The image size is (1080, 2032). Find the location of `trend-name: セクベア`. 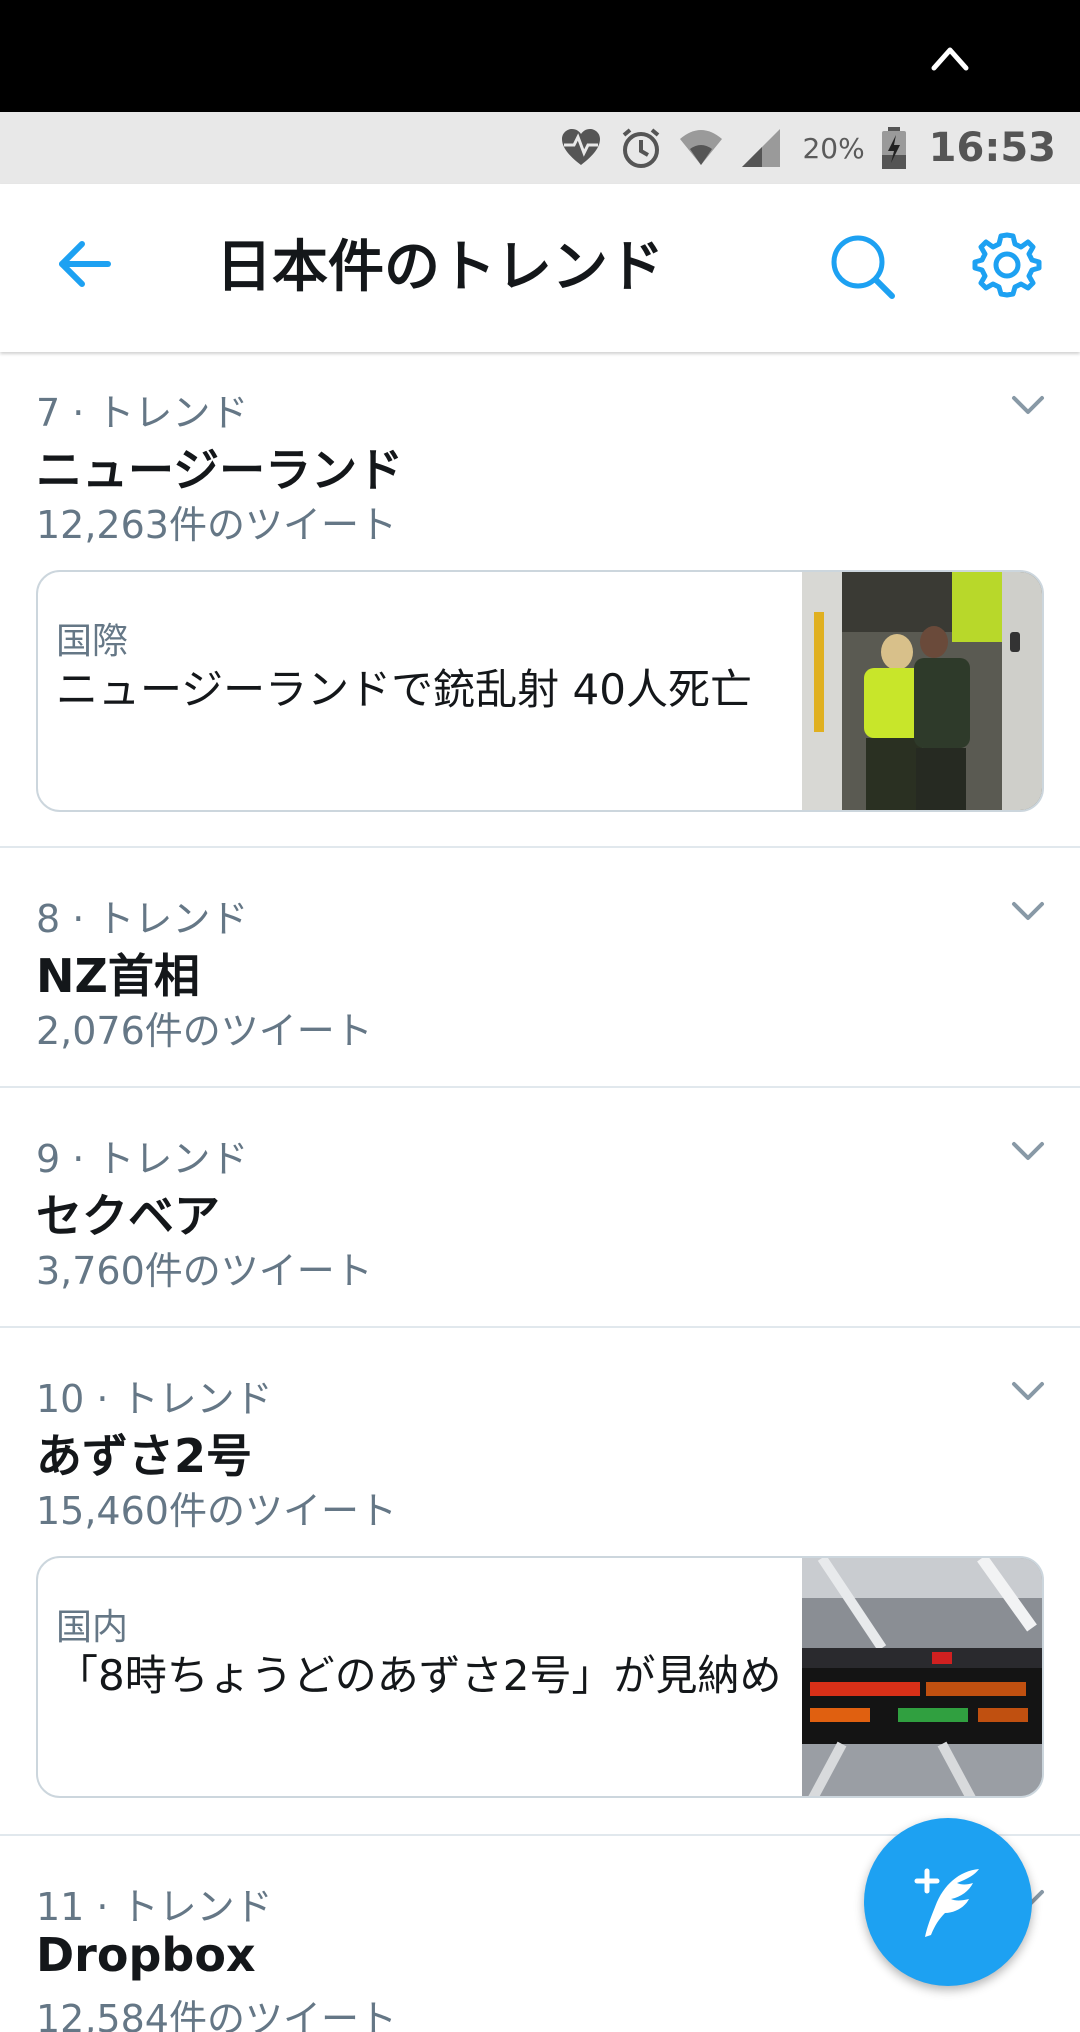

trend-name: セクベア is located at coordinates (128, 1213).